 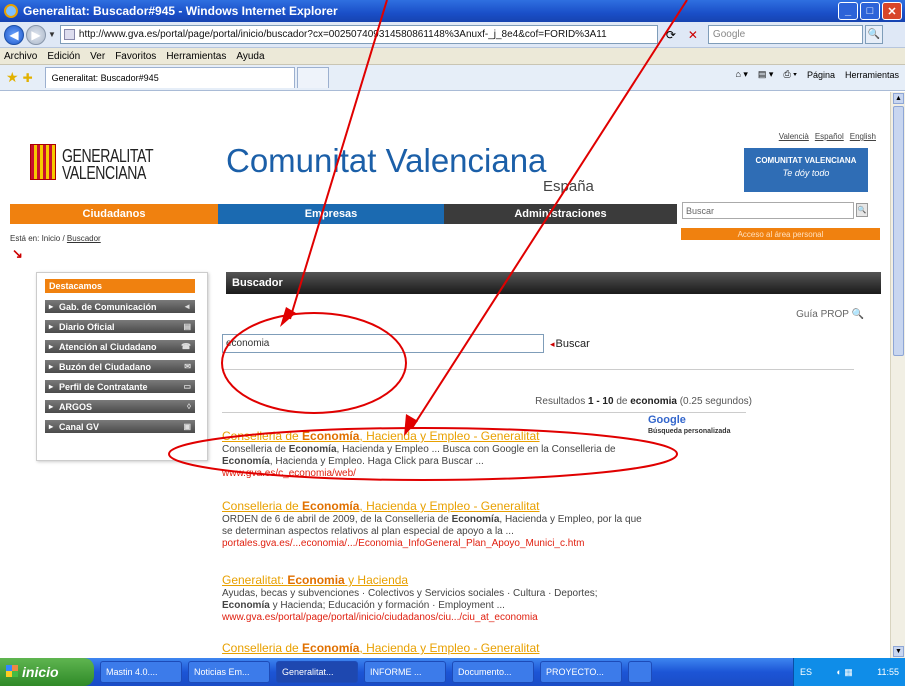 I want to click on menu-herramientas: Herramientas, so click(x=196, y=56).